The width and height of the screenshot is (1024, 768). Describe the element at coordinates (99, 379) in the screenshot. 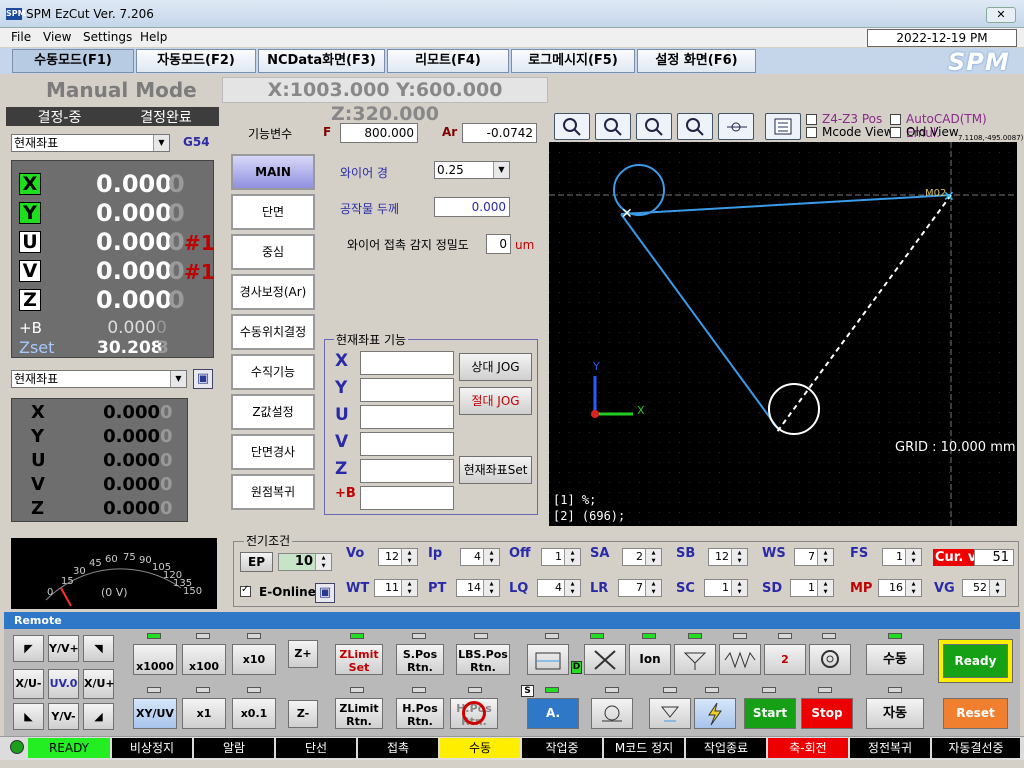

I see `coord-system-select-bottom: 현재좌표 ▼` at that location.